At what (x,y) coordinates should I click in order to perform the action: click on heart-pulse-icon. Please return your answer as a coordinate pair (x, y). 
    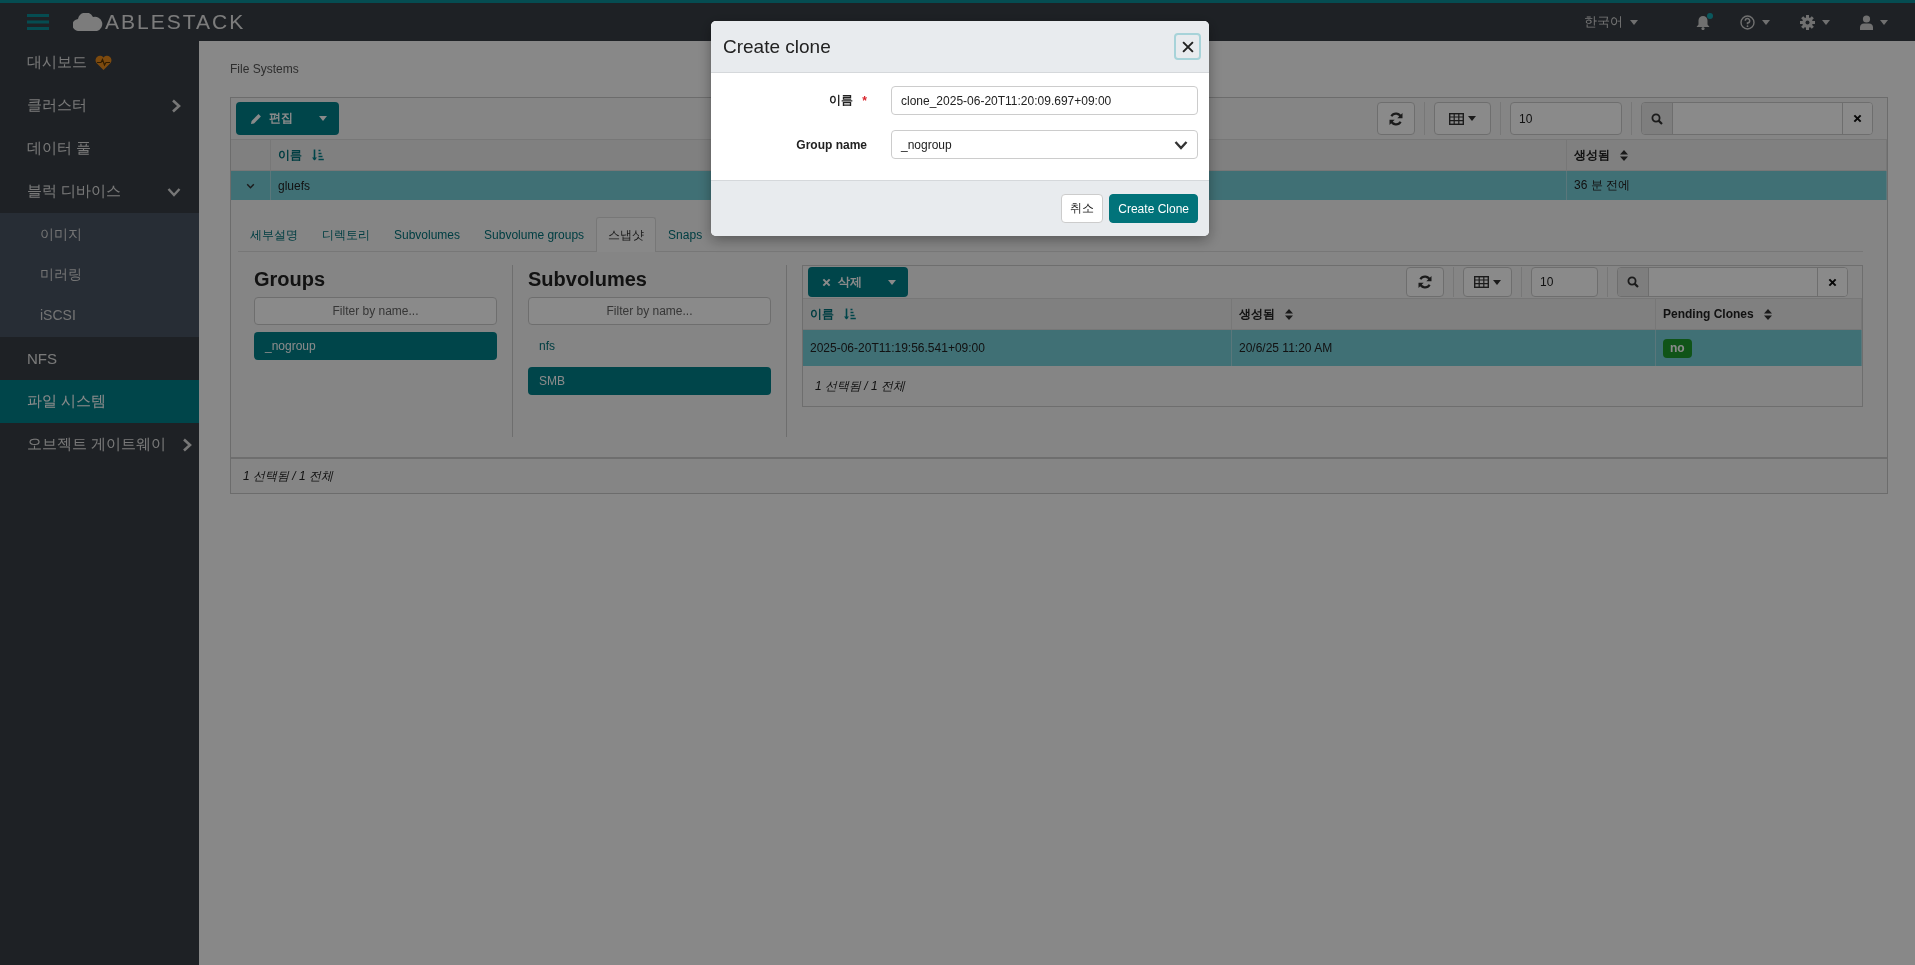
    Looking at the image, I should click on (103, 62).